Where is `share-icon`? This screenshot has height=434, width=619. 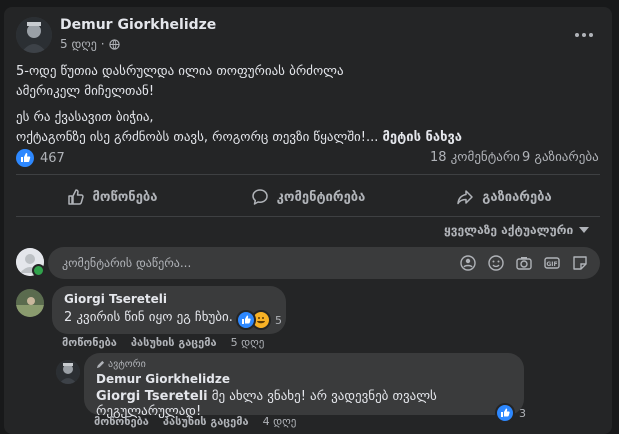 share-icon is located at coordinates (465, 197).